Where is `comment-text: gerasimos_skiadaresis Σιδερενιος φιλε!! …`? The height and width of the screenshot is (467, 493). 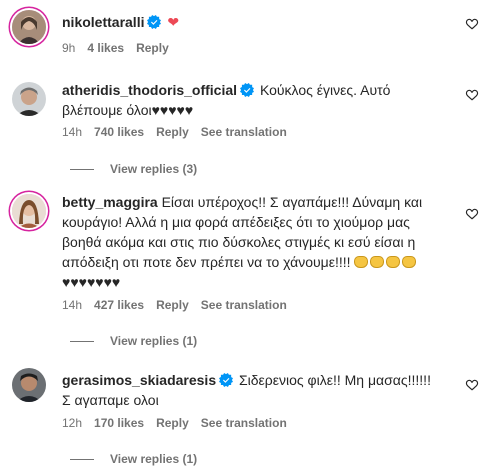 comment-text: gerasimos_skiadaresis Σιδερενιος φιλε!! … is located at coordinates (248, 390).